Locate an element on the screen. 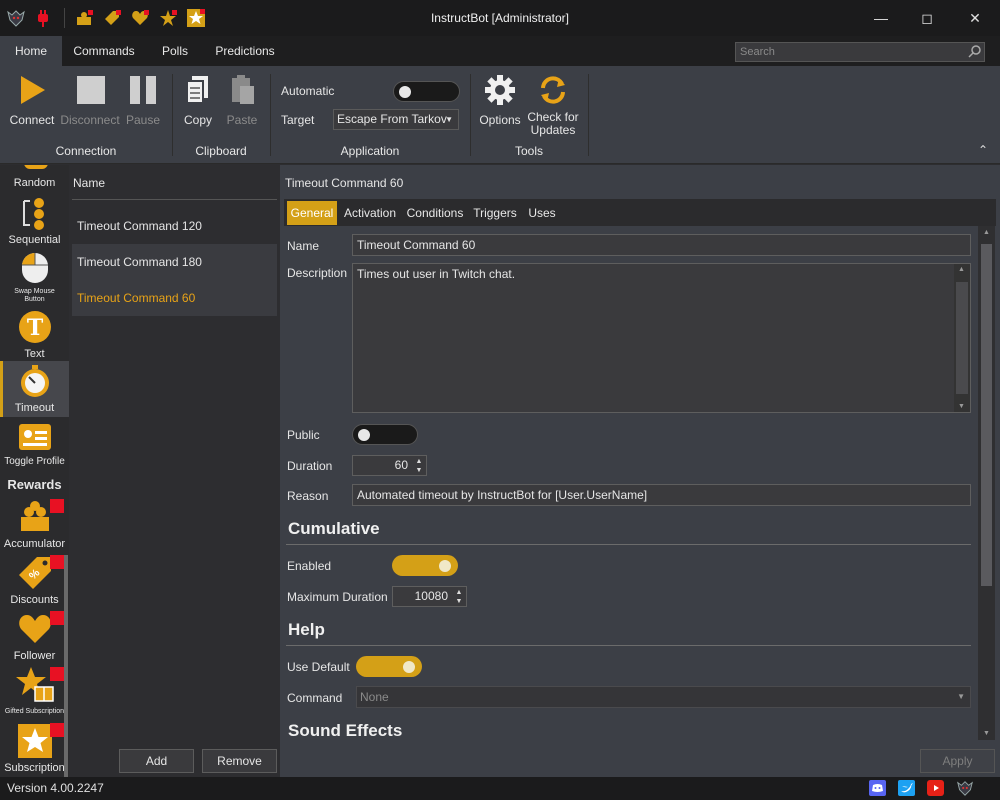  automatic-toggle is located at coordinates (426, 91).